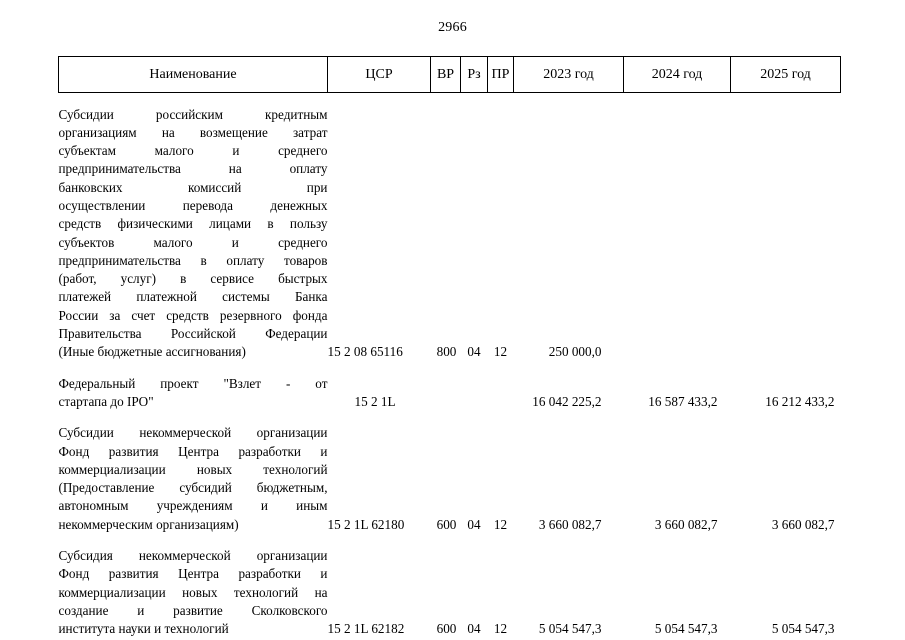 The image size is (905, 640). Describe the element at coordinates (106, 401) in the screenshot. I see `row-name-line: стартапа до IPO"` at that location.